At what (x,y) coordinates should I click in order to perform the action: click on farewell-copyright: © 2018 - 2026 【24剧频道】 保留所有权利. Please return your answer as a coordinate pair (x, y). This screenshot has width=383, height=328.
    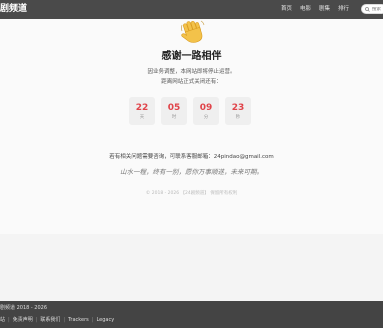
    Looking at the image, I should click on (191, 193).